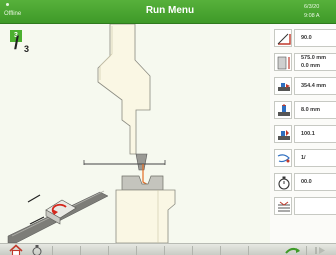 This screenshot has width=336, height=255. What do you see at coordinates (145, 216) in the screenshot?
I see `lower-beam-shape` at bounding box center [145, 216].